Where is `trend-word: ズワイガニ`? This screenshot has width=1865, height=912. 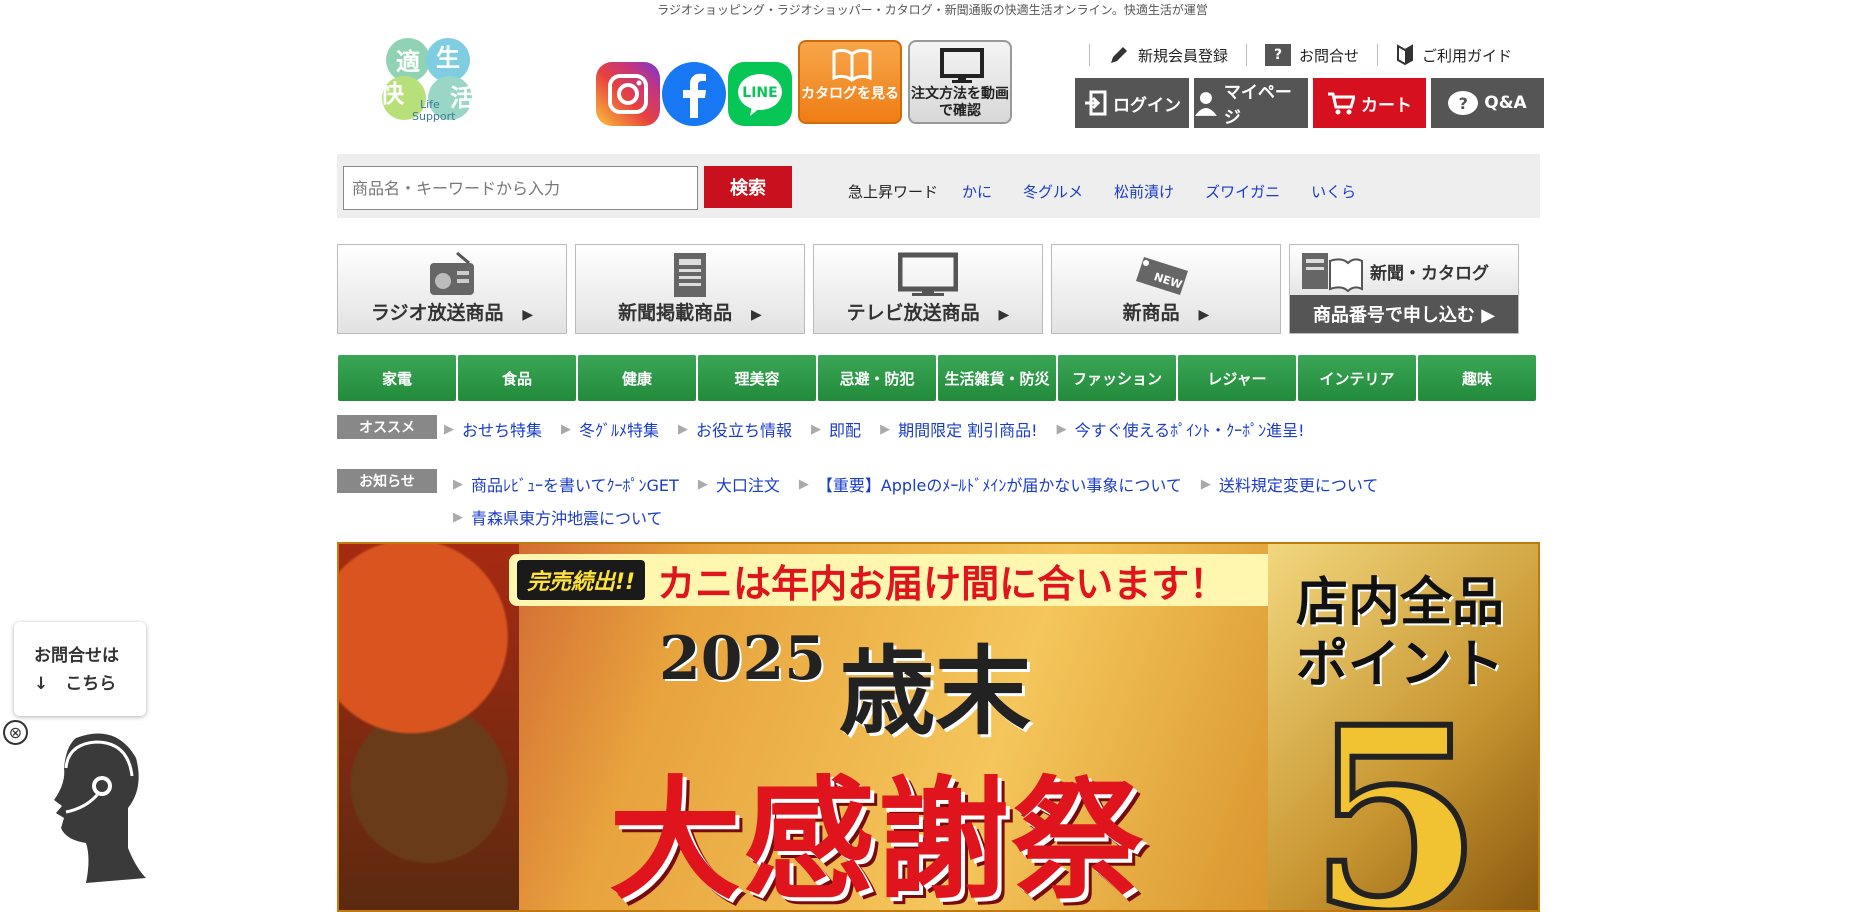 trend-word: ズワイガニ is located at coordinates (1242, 191).